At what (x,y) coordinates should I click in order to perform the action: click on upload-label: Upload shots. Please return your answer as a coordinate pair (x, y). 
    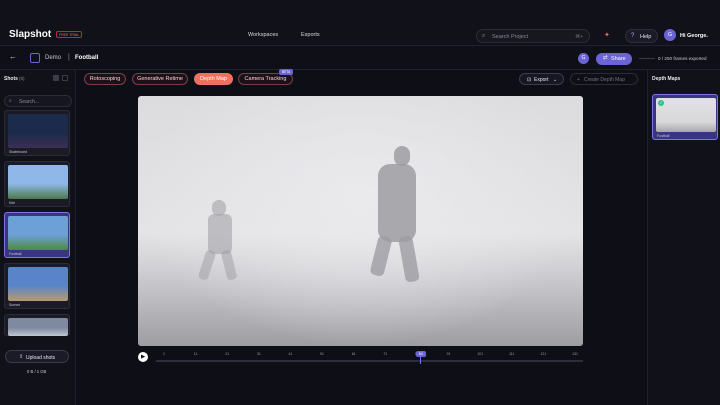
    Looking at the image, I should click on (41, 357).